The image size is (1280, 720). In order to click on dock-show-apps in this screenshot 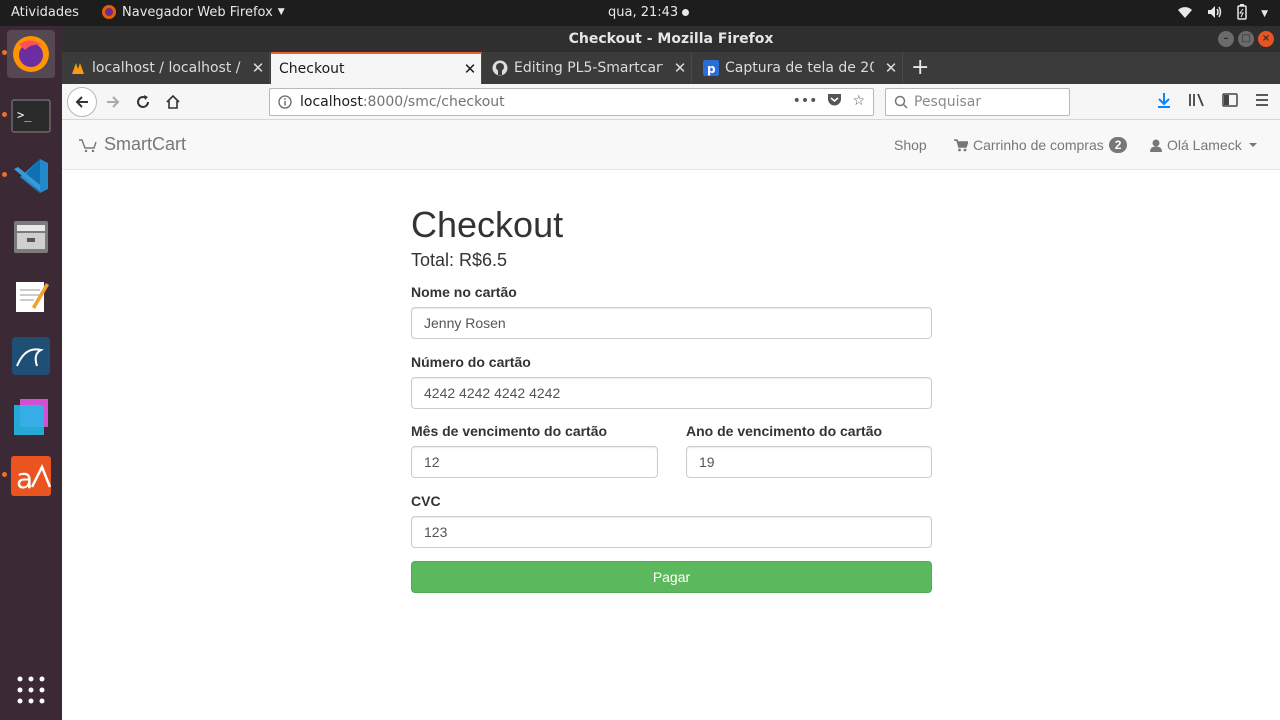, I will do `click(31, 690)`.